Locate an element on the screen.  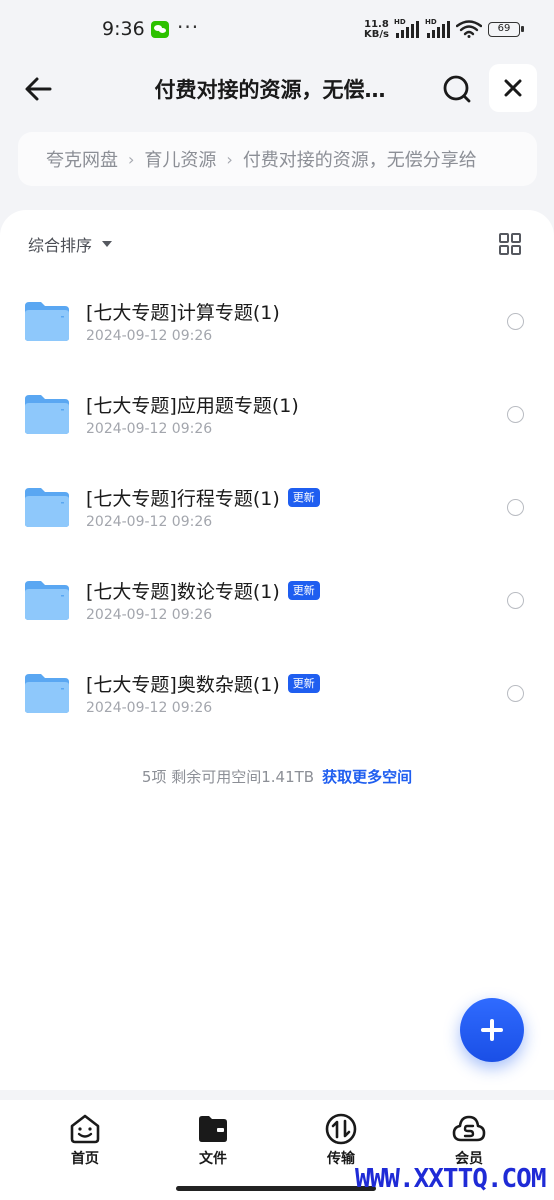
sort-label: 综合排序 is located at coordinates (60, 245).